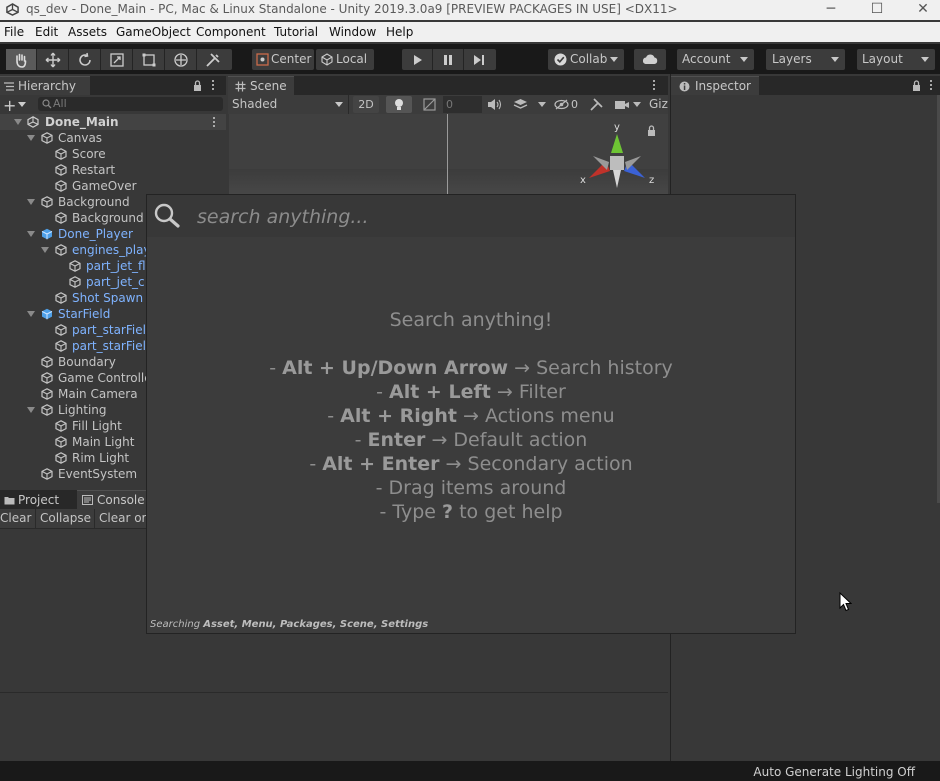 The width and height of the screenshot is (940, 781). Describe the element at coordinates (520, 440) in the screenshot. I see `help-action: Default action` at that location.